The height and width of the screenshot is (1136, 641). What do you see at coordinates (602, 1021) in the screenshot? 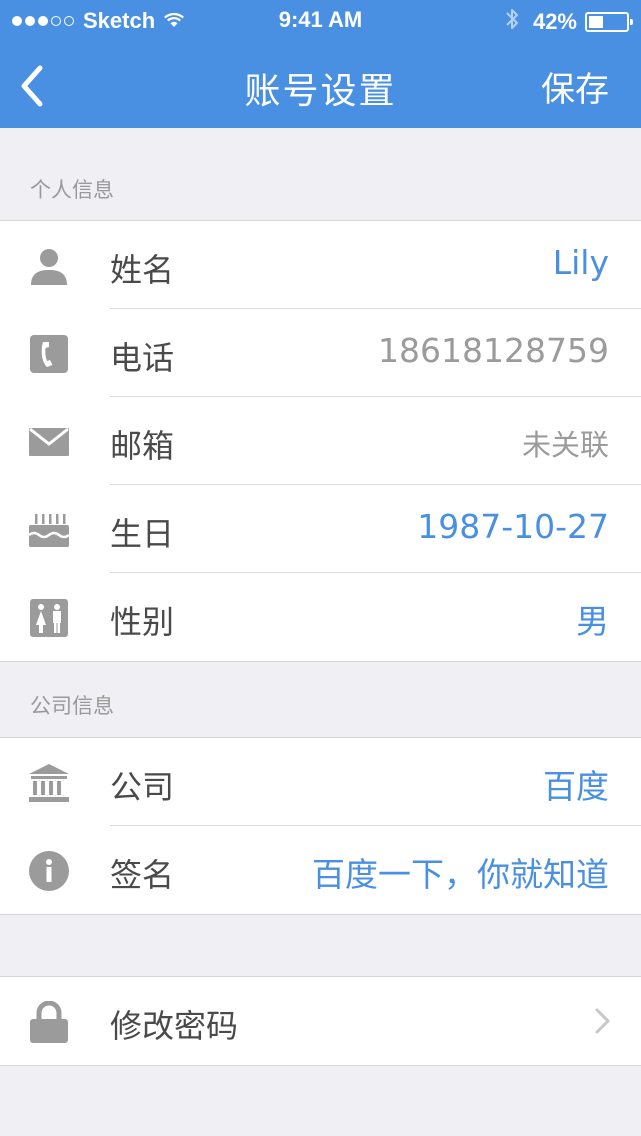
I see `chevron-right-icon` at bounding box center [602, 1021].